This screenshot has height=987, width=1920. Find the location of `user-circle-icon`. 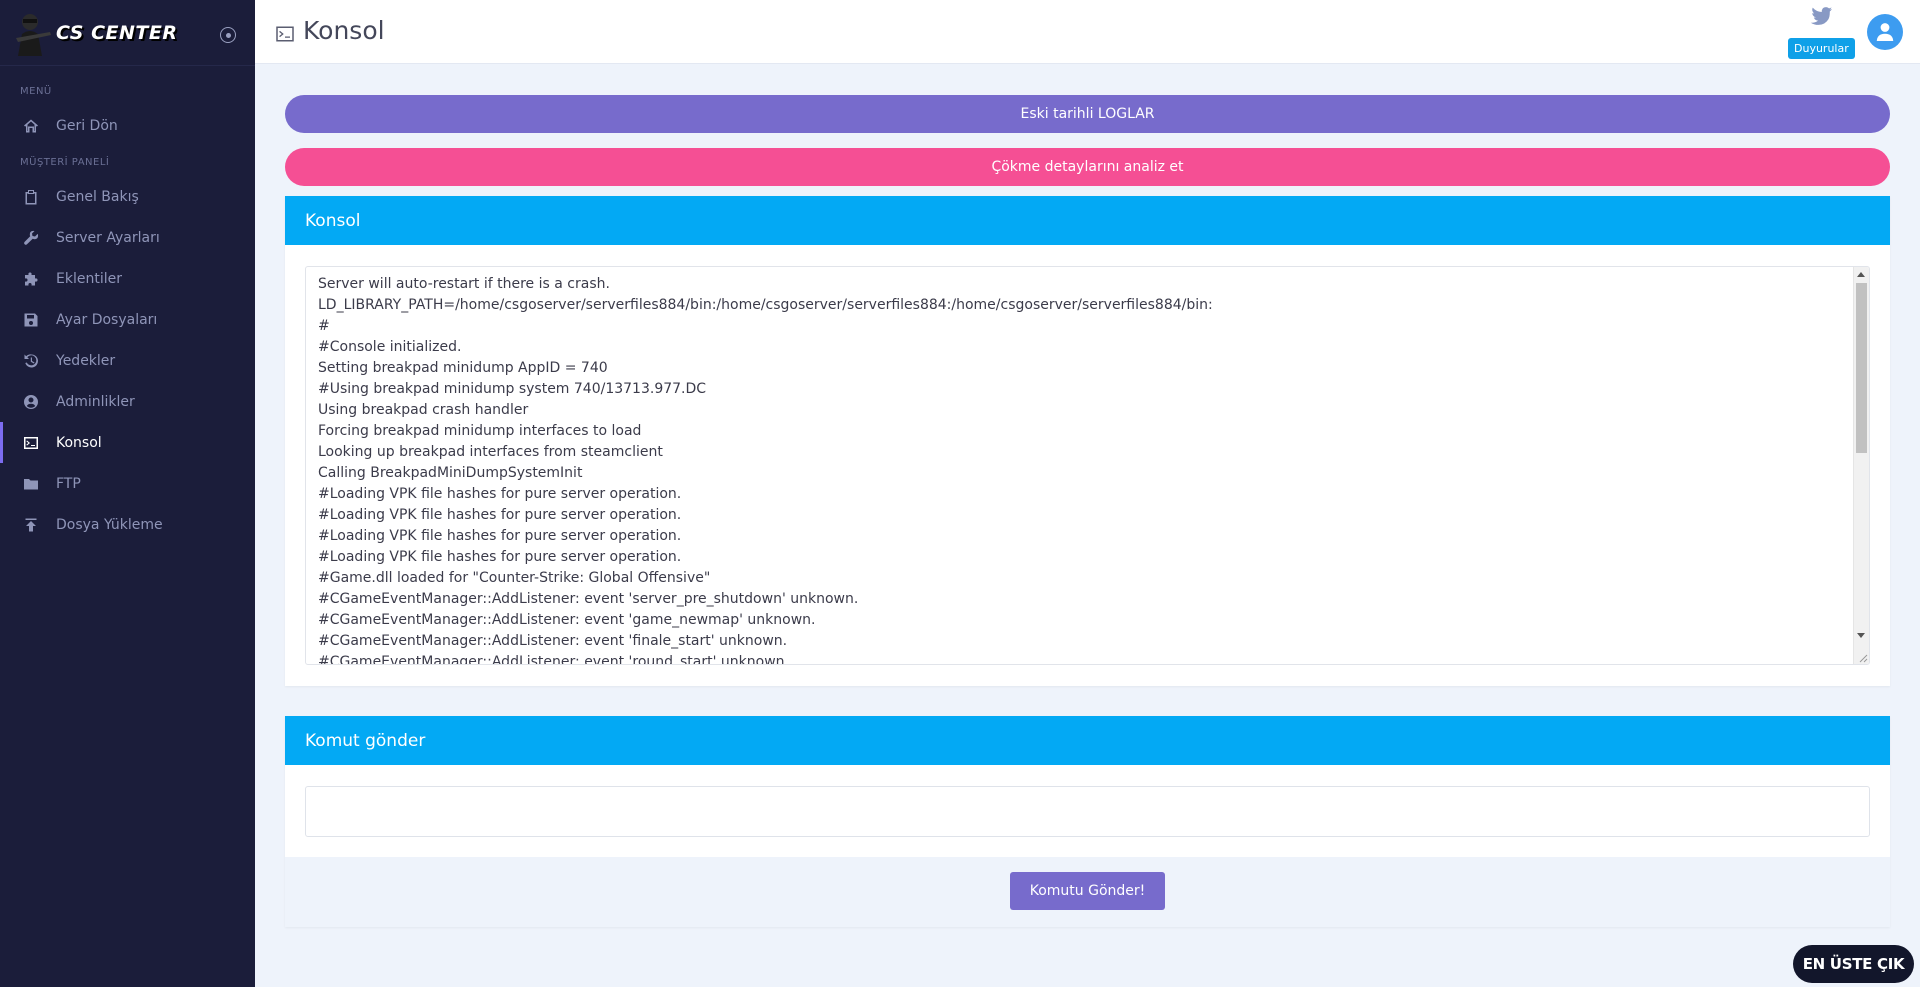

user-circle-icon is located at coordinates (31, 402).